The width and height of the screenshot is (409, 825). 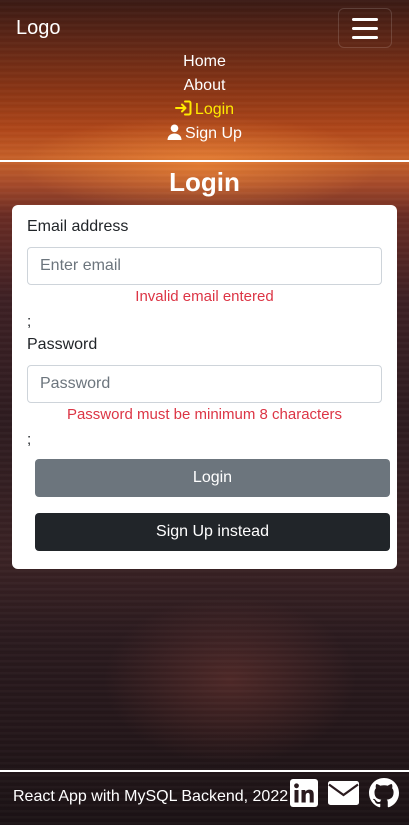 I want to click on hamburger-menu-icon, so click(x=365, y=19).